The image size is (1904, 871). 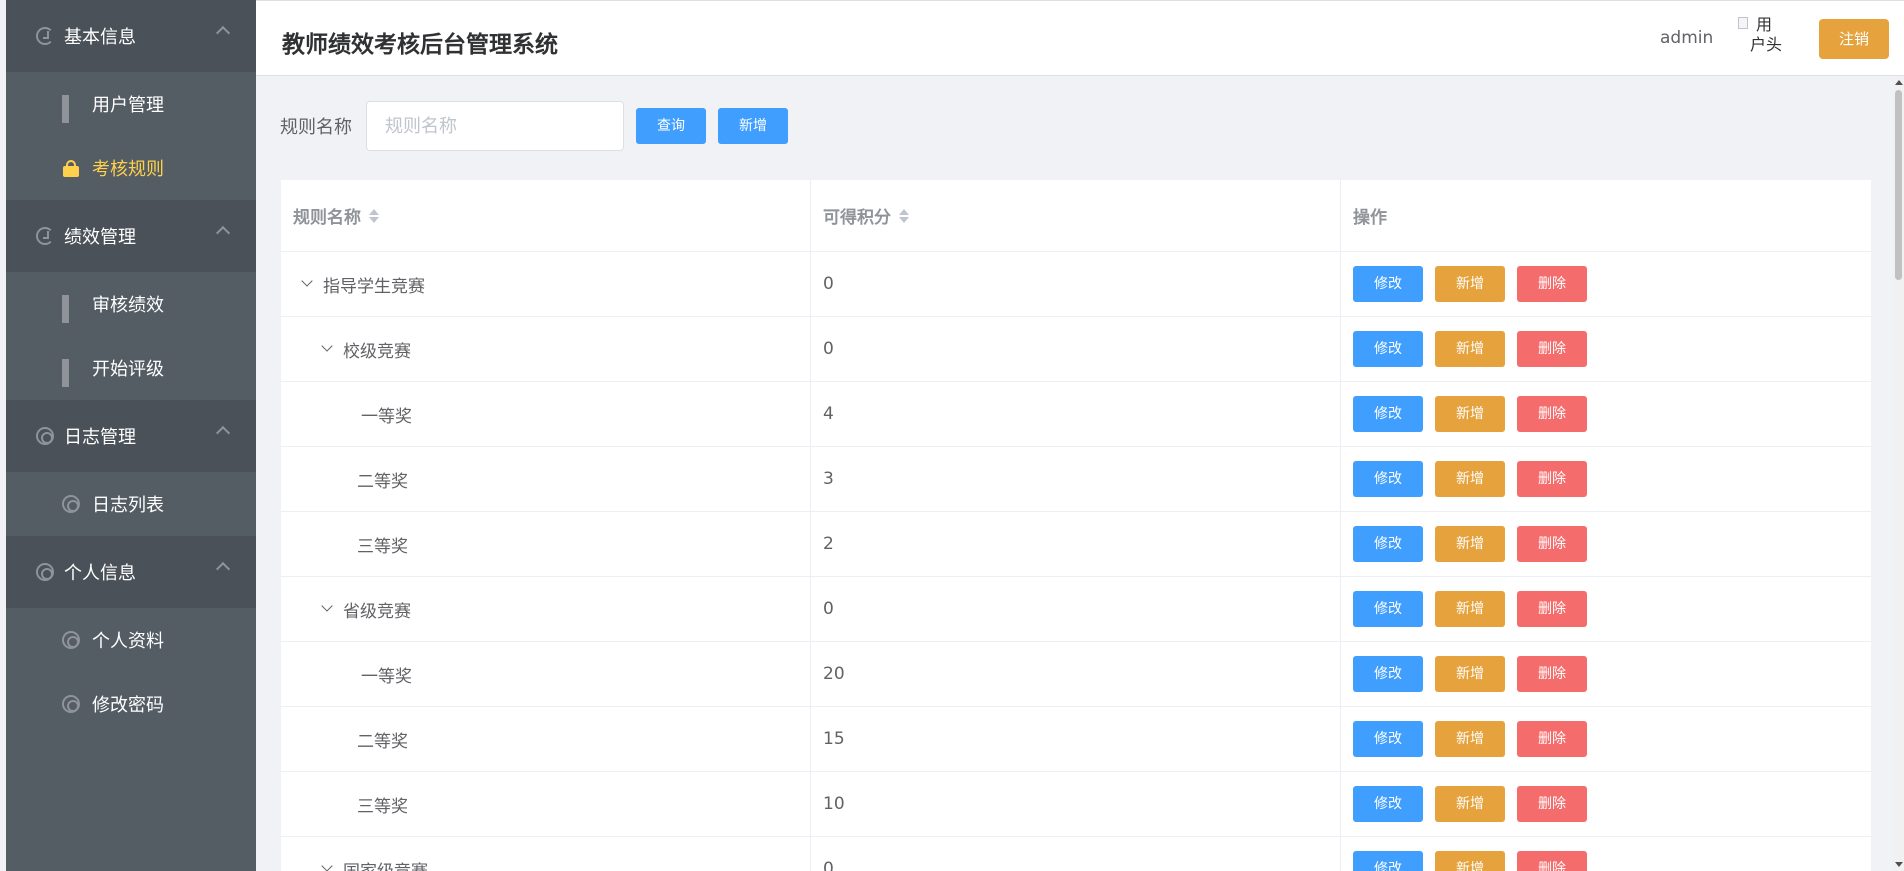 I want to click on column-header-name: 规则名称, so click(x=546, y=215).